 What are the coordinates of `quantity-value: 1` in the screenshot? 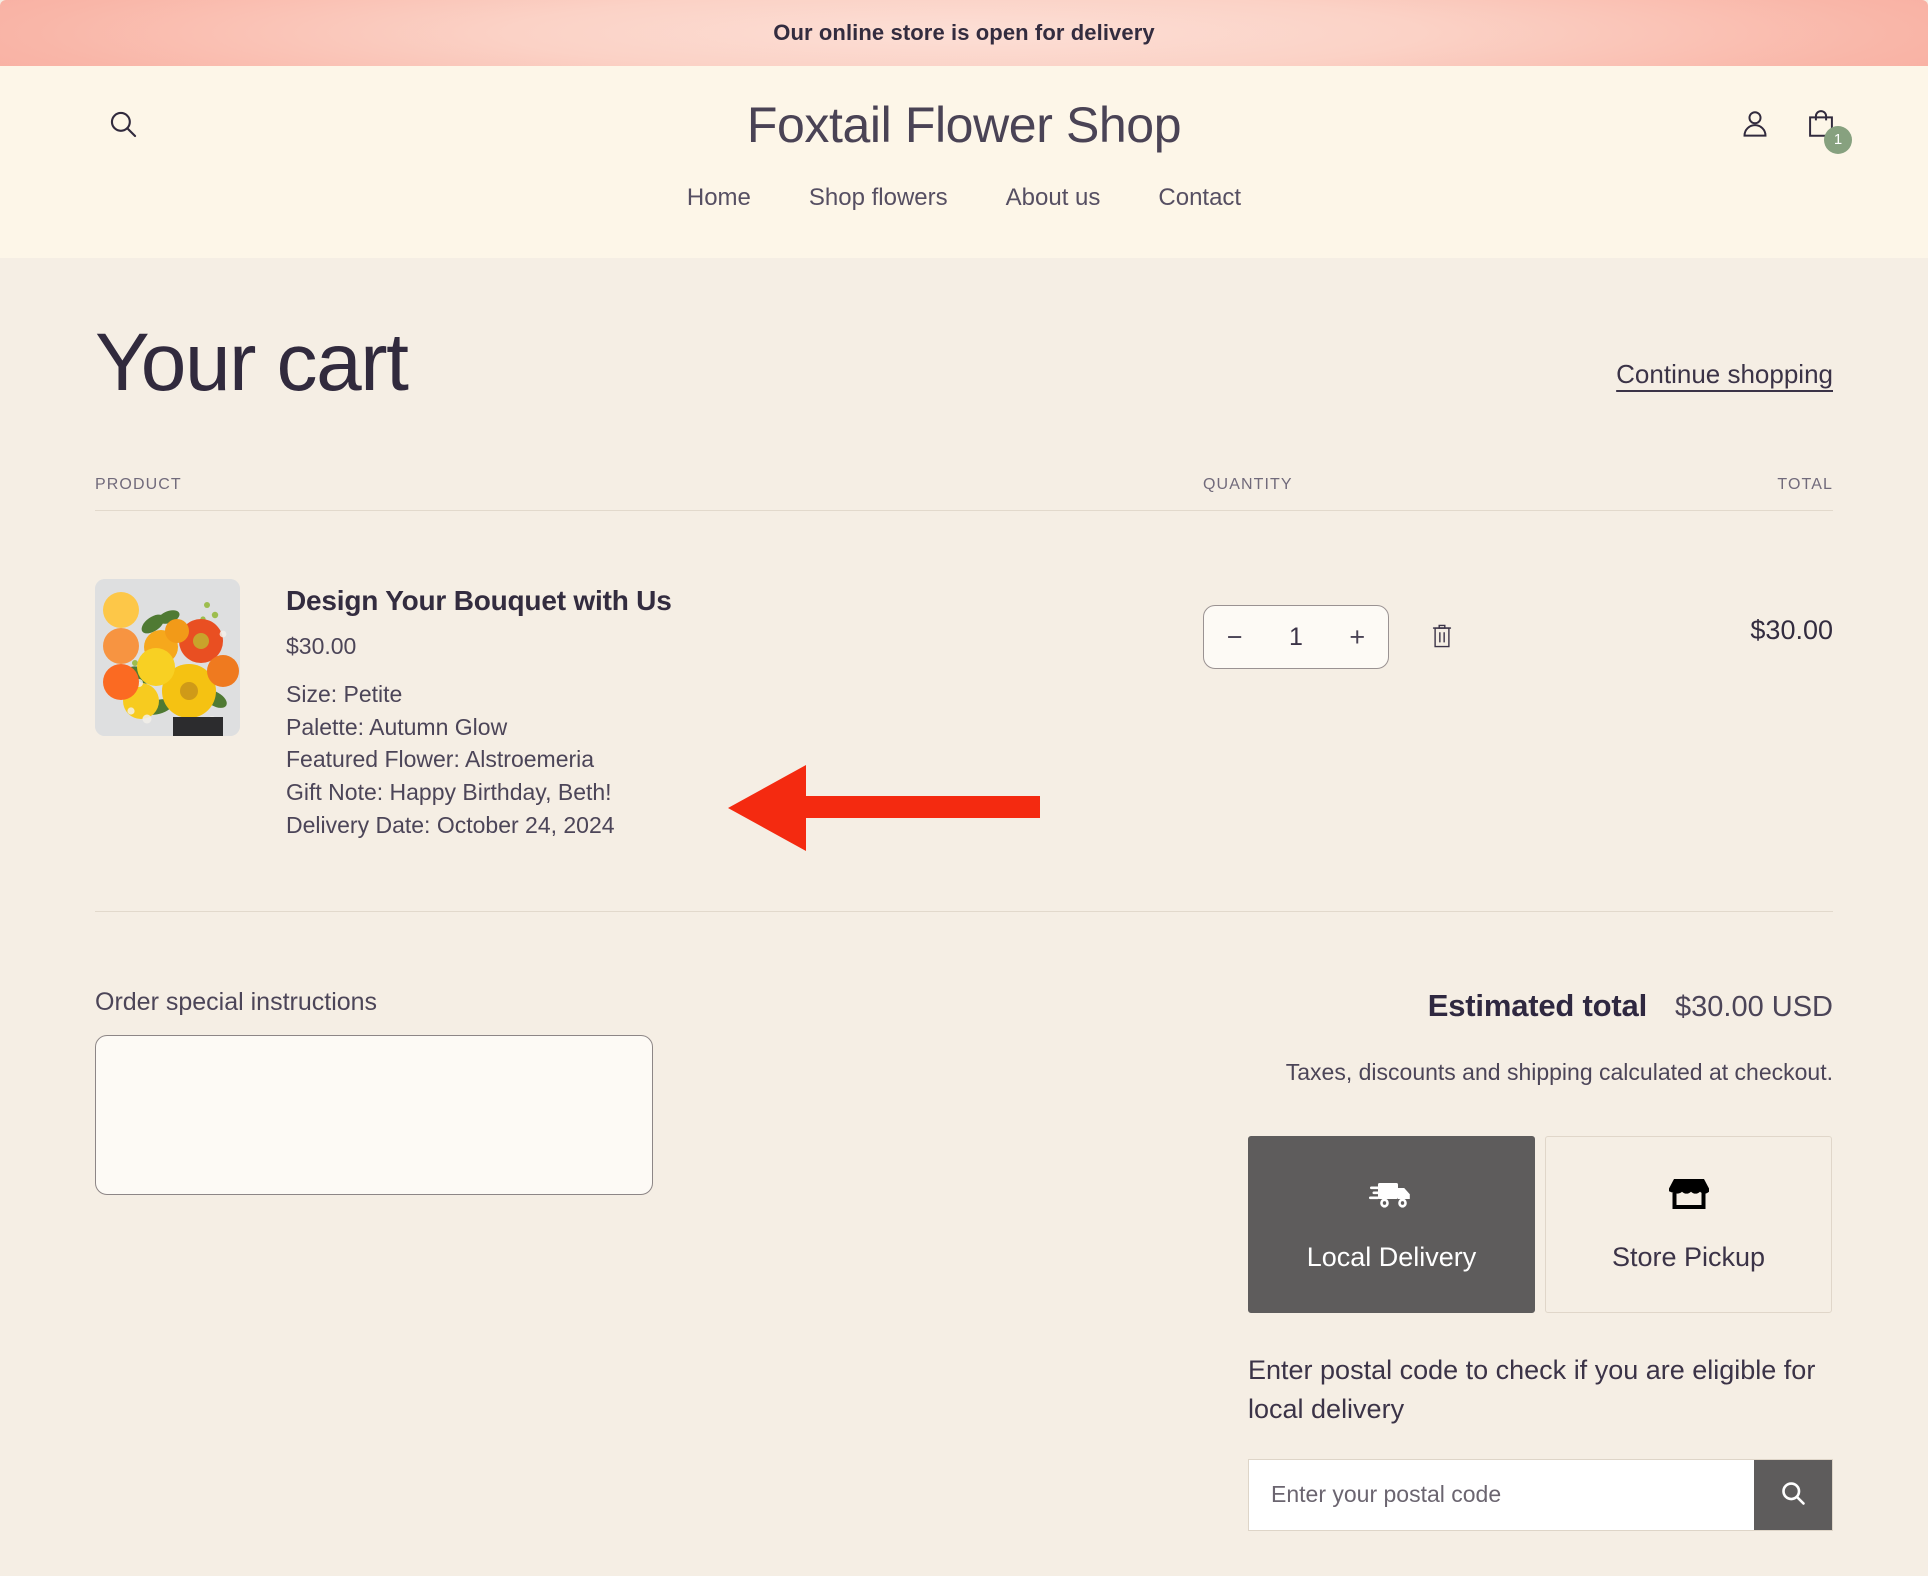 It's located at (1295, 637).